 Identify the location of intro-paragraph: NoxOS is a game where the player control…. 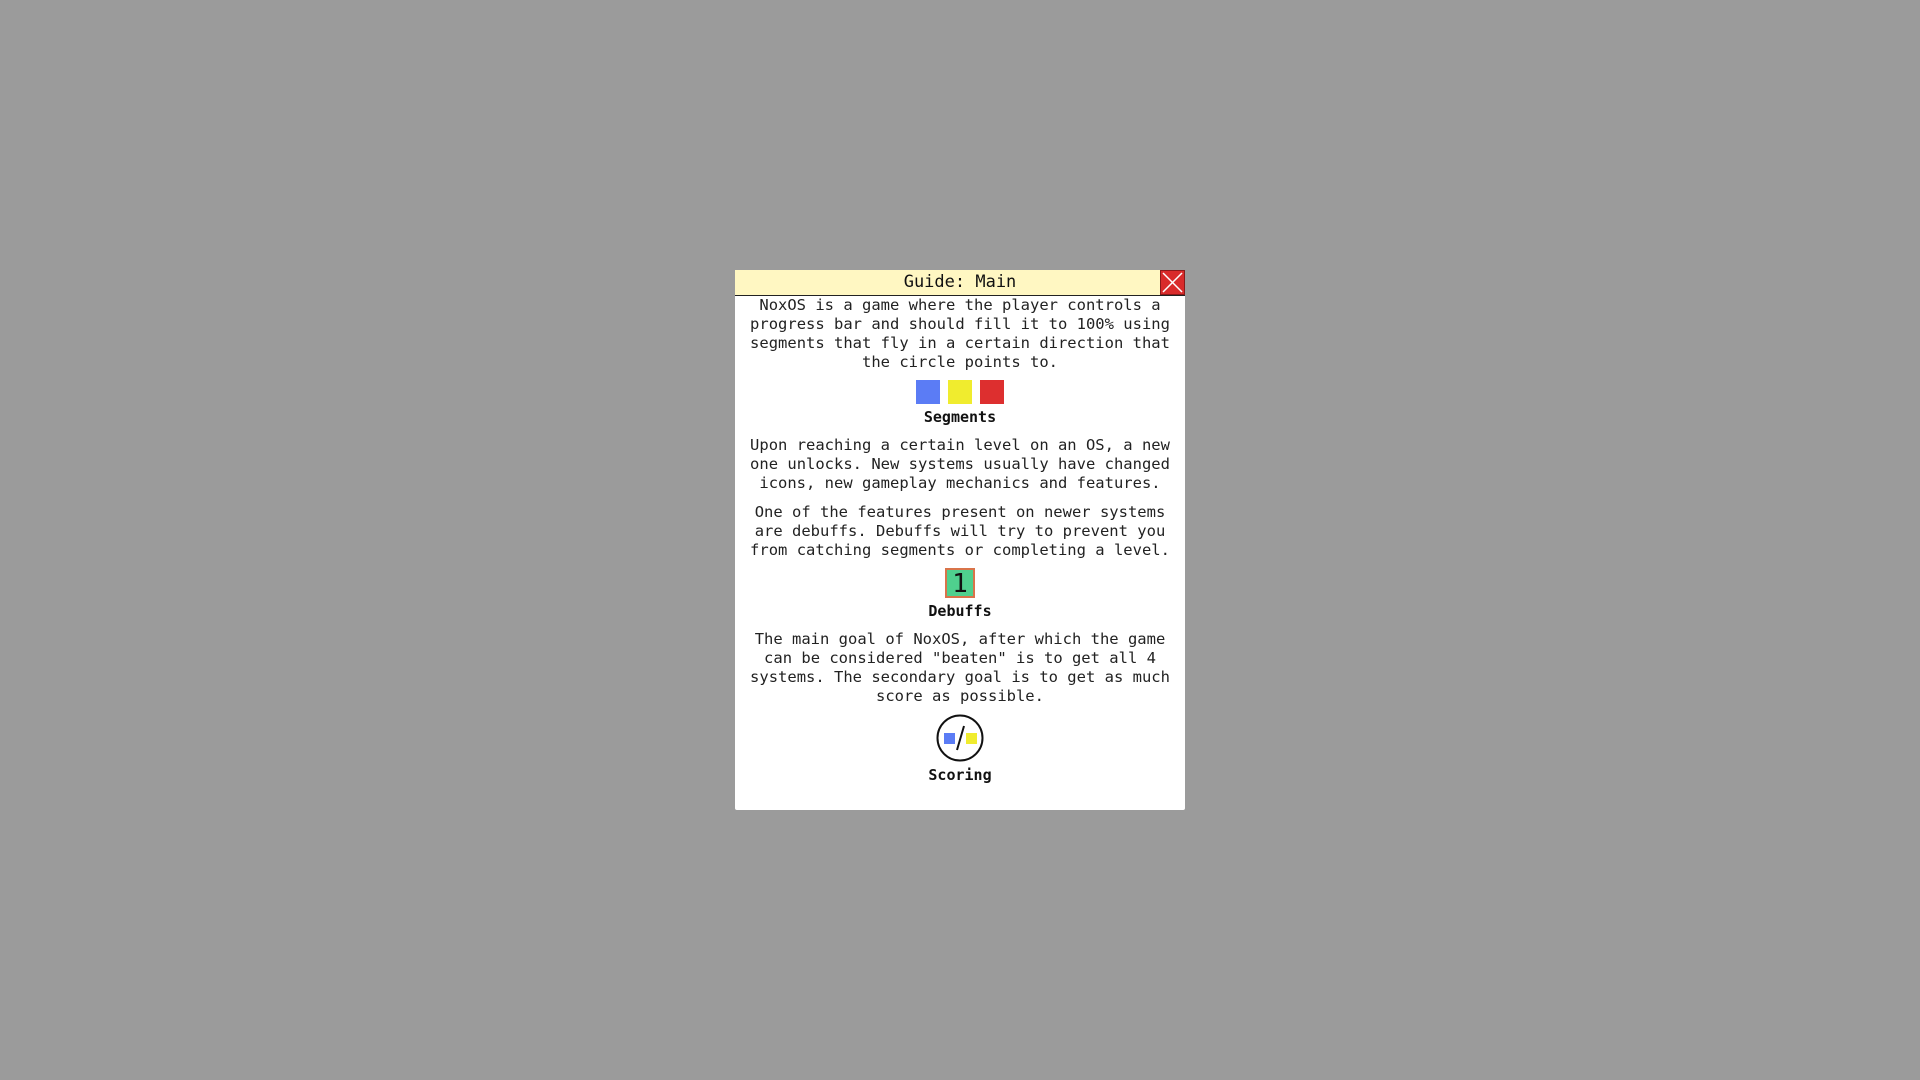
(960, 333).